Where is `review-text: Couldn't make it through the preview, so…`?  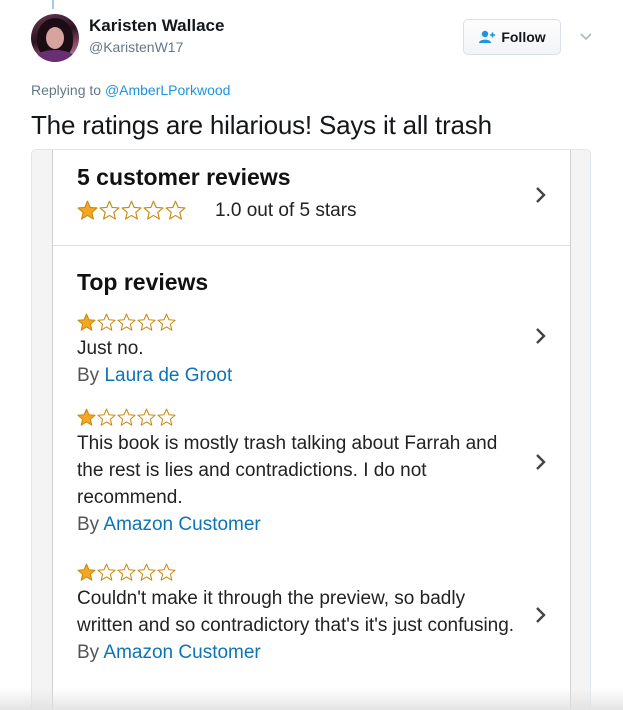 review-text: Couldn't make it through the preview, so… is located at coordinates (296, 612).